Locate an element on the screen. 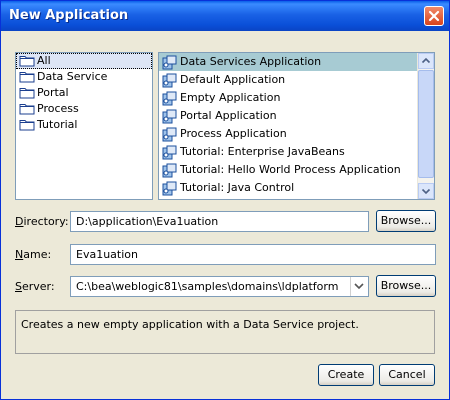  scroll-thumb is located at coordinates (426, 124).